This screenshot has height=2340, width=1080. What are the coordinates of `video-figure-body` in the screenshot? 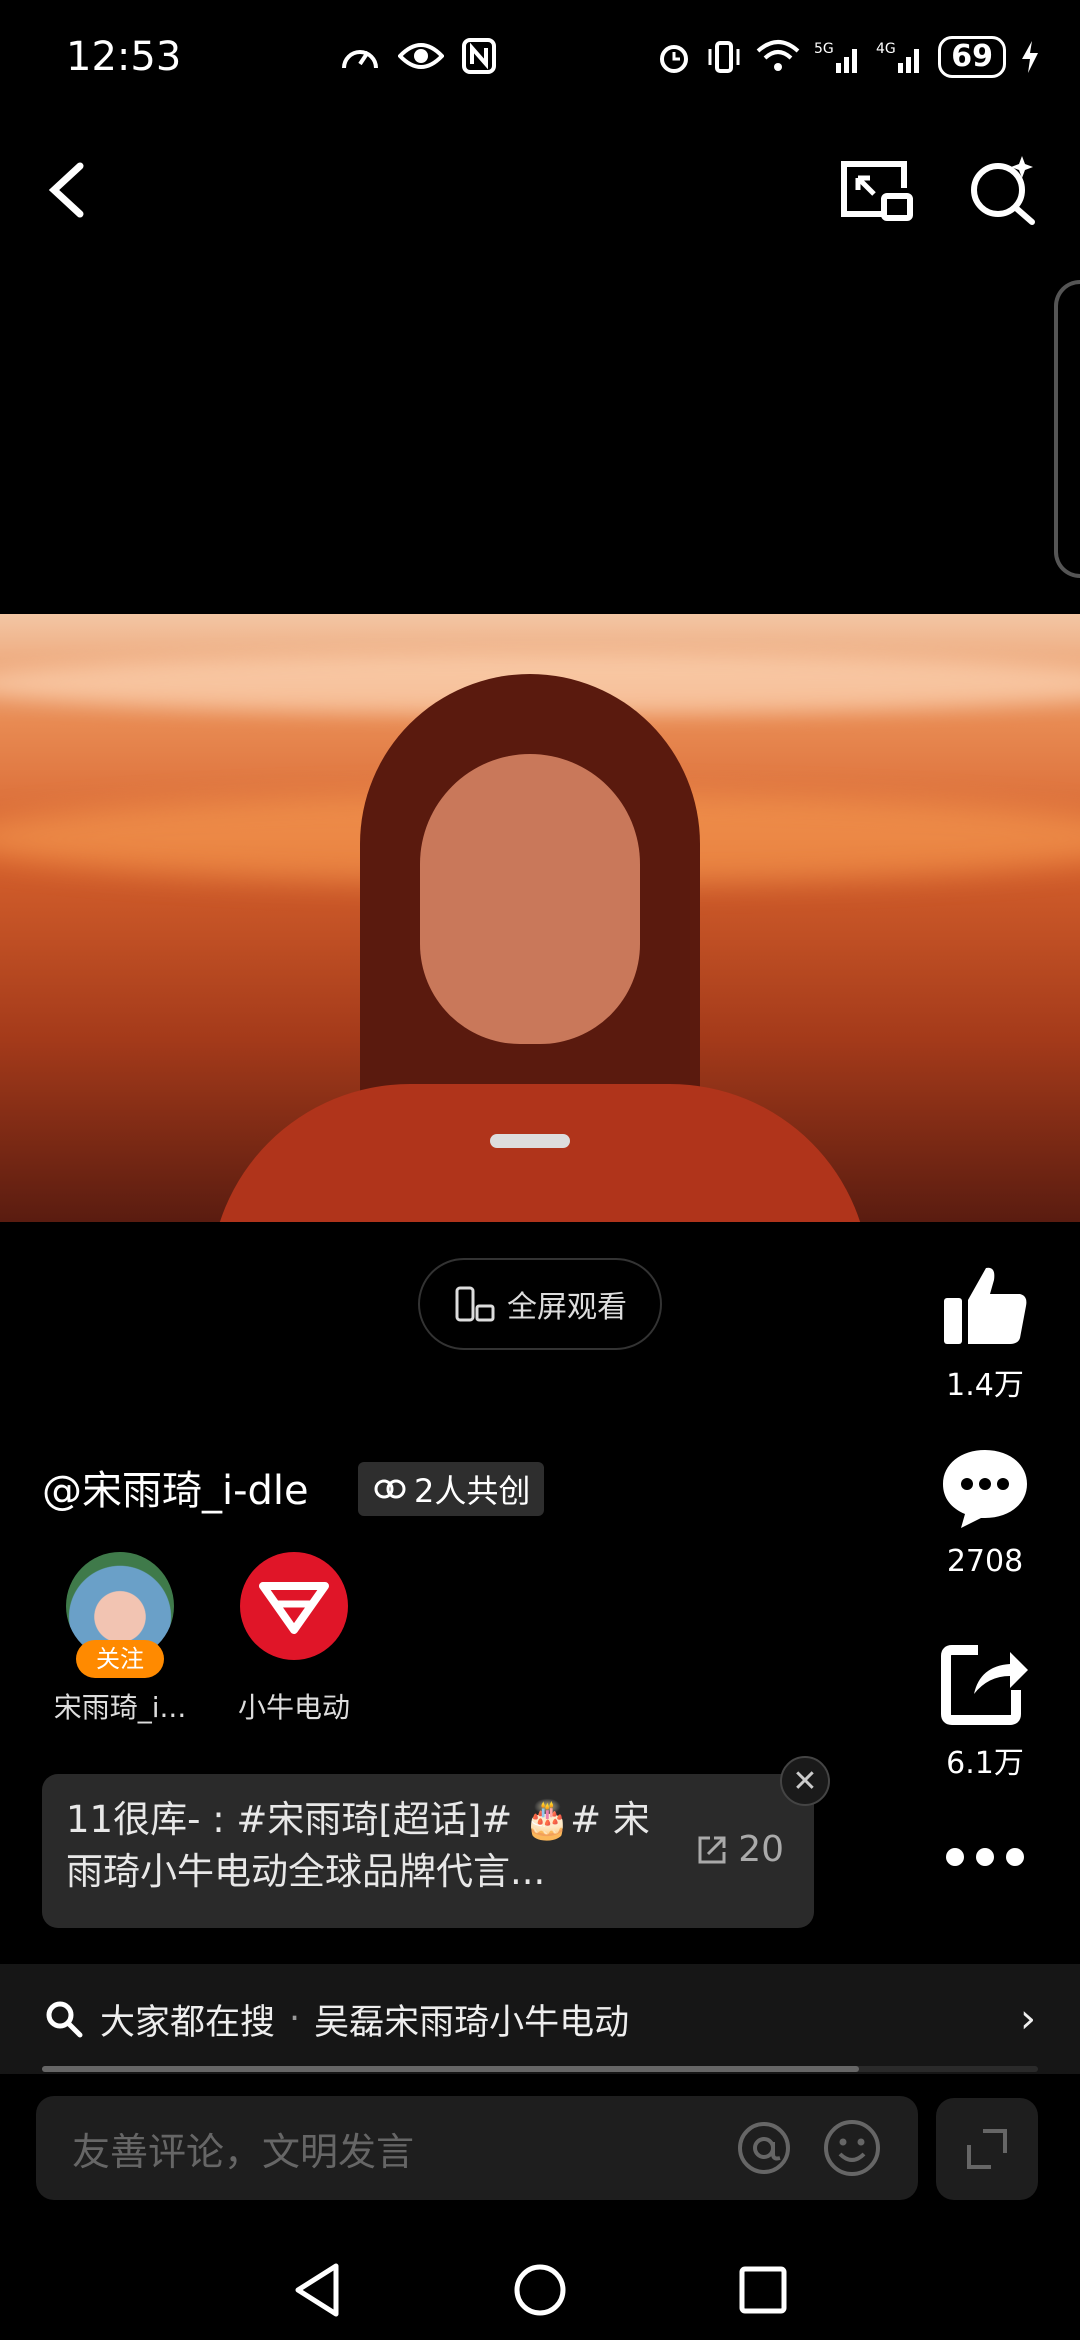 It's located at (540, 1153).